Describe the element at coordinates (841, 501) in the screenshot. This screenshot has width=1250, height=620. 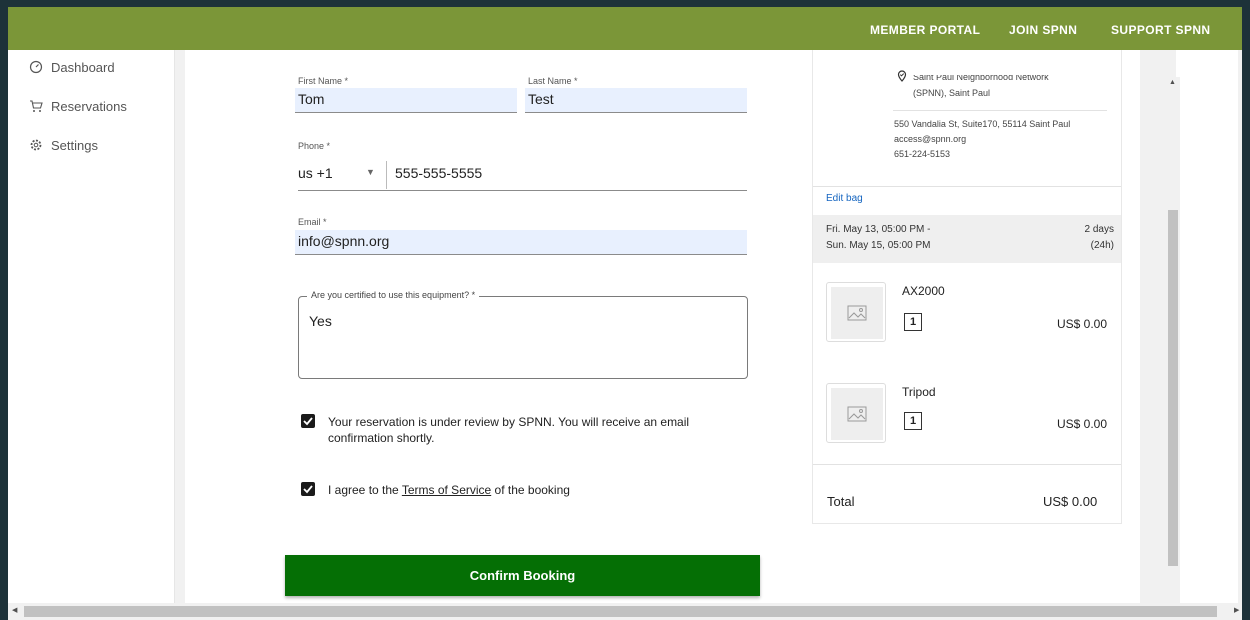
I see `total-label: Total` at that location.